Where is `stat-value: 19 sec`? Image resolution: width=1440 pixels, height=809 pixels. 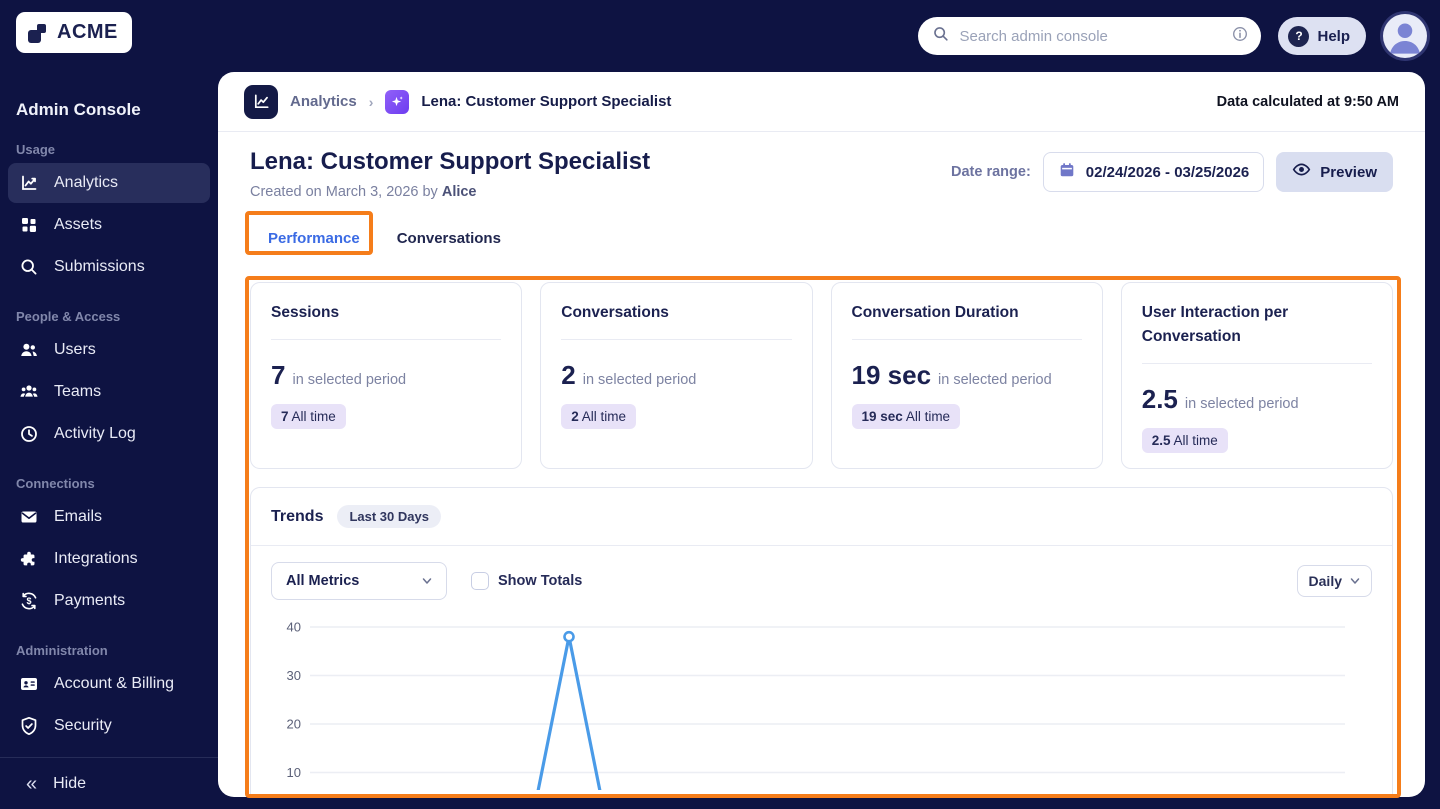
stat-value: 19 sec is located at coordinates (891, 375).